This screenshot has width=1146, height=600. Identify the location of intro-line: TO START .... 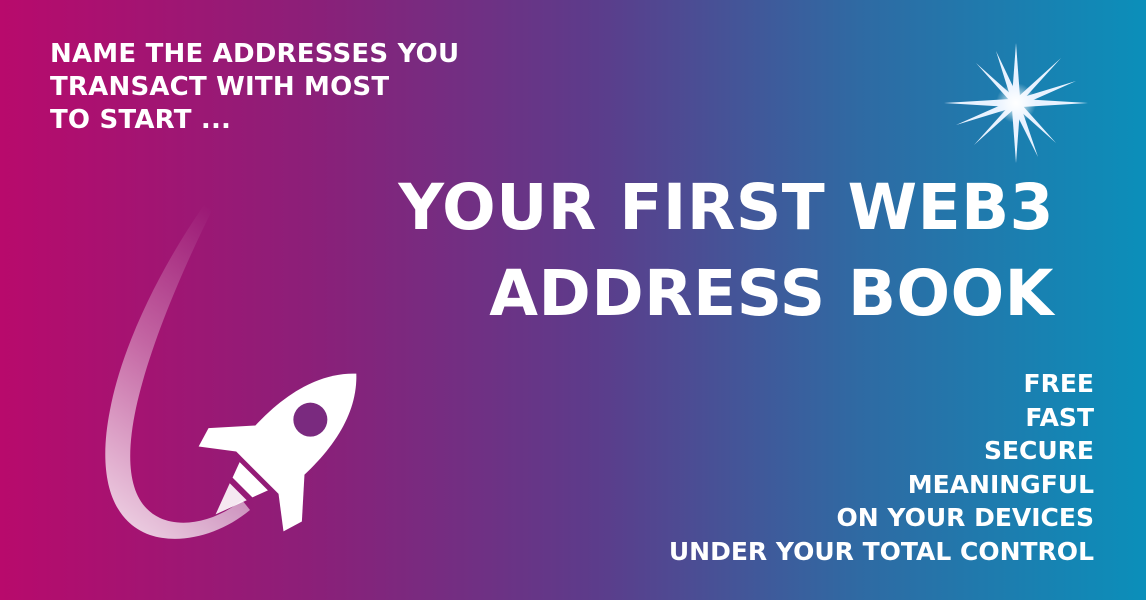
(141, 120).